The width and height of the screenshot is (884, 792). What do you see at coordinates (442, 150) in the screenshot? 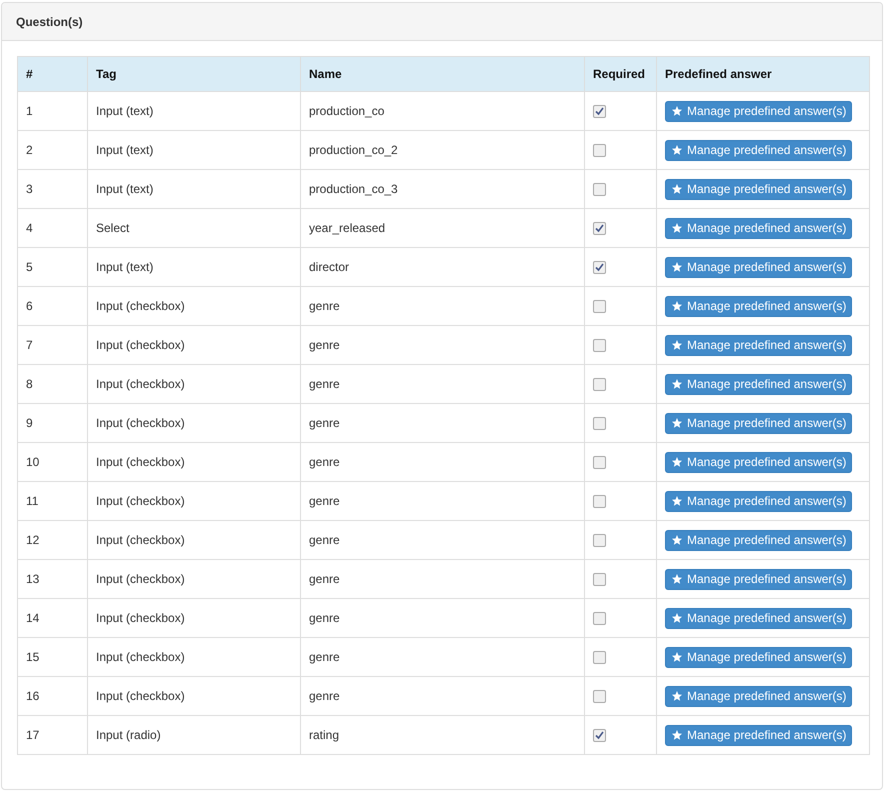
I see `table-cell: production_co_2` at bounding box center [442, 150].